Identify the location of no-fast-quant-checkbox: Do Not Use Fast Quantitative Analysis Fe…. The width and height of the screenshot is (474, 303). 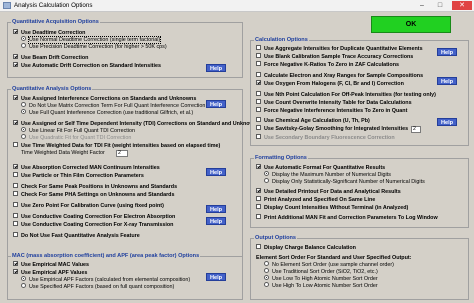
(76, 236).